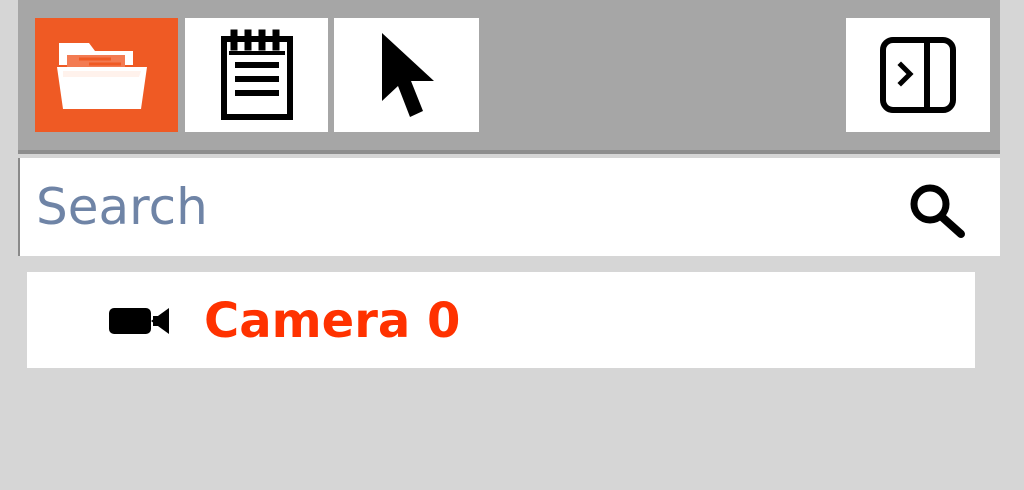 This screenshot has height=490, width=1024. I want to click on search-input, so click(456, 207).